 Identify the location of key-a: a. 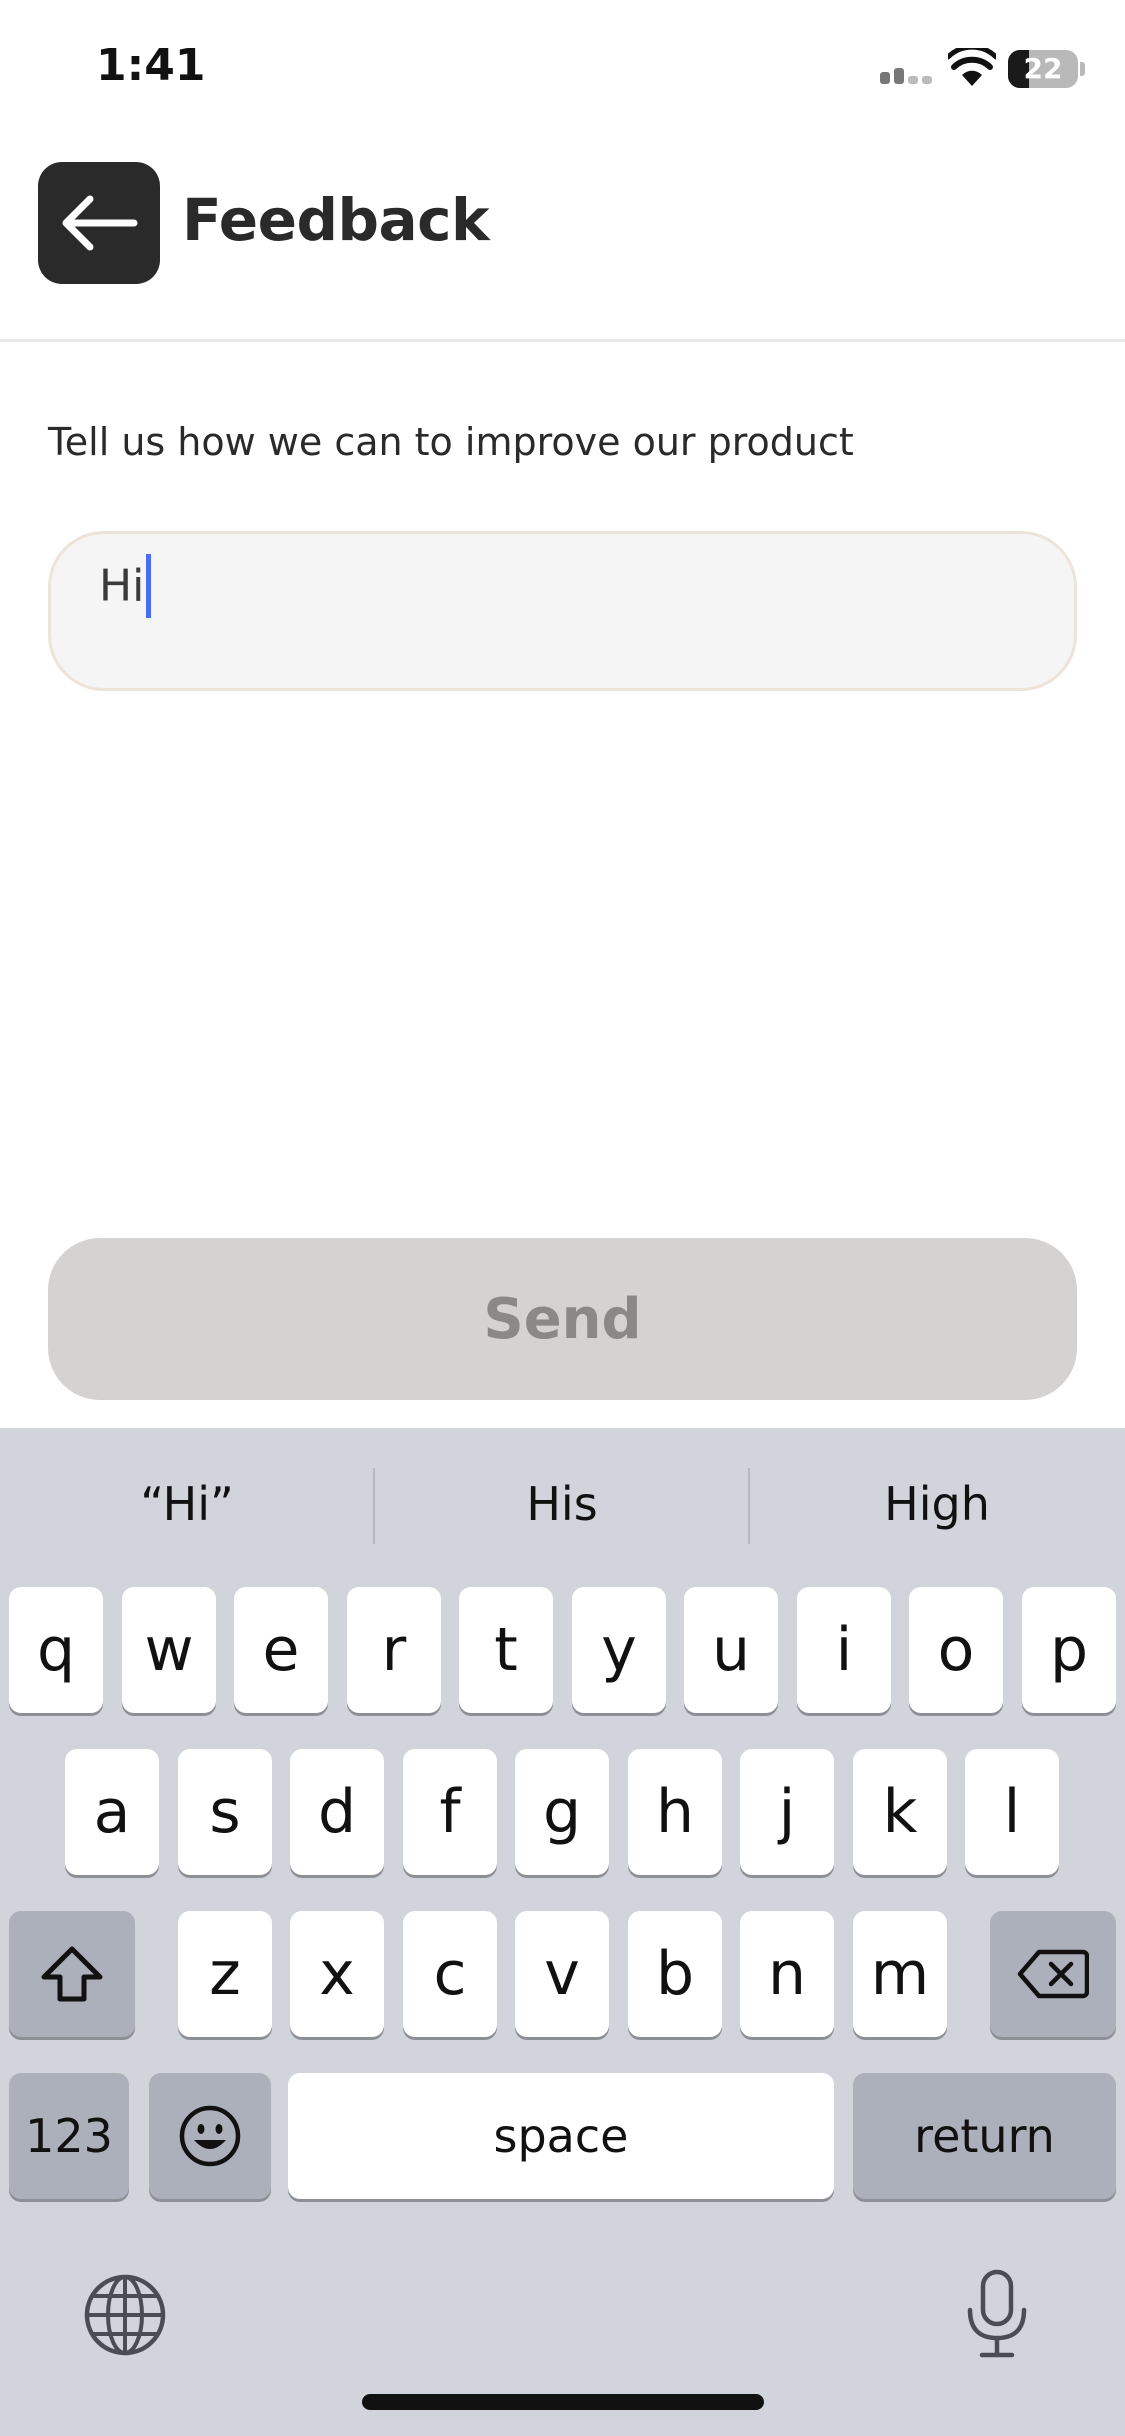
(112, 1812).